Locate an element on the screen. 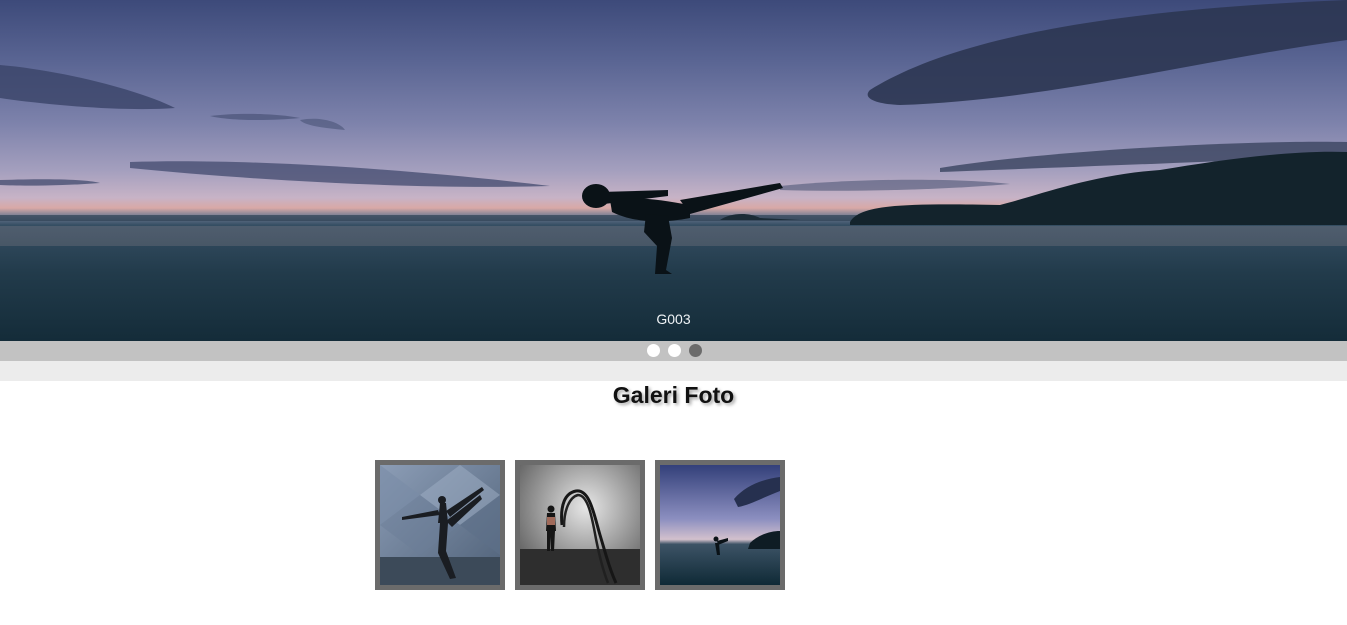  photo-gallery is located at coordinates (580, 525).